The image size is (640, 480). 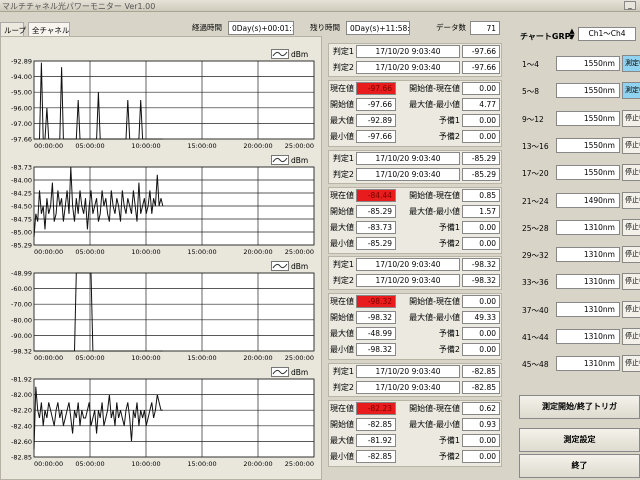 What do you see at coordinates (21, 305) in the screenshot?
I see `y-tick-label: -70.00` at bounding box center [21, 305].